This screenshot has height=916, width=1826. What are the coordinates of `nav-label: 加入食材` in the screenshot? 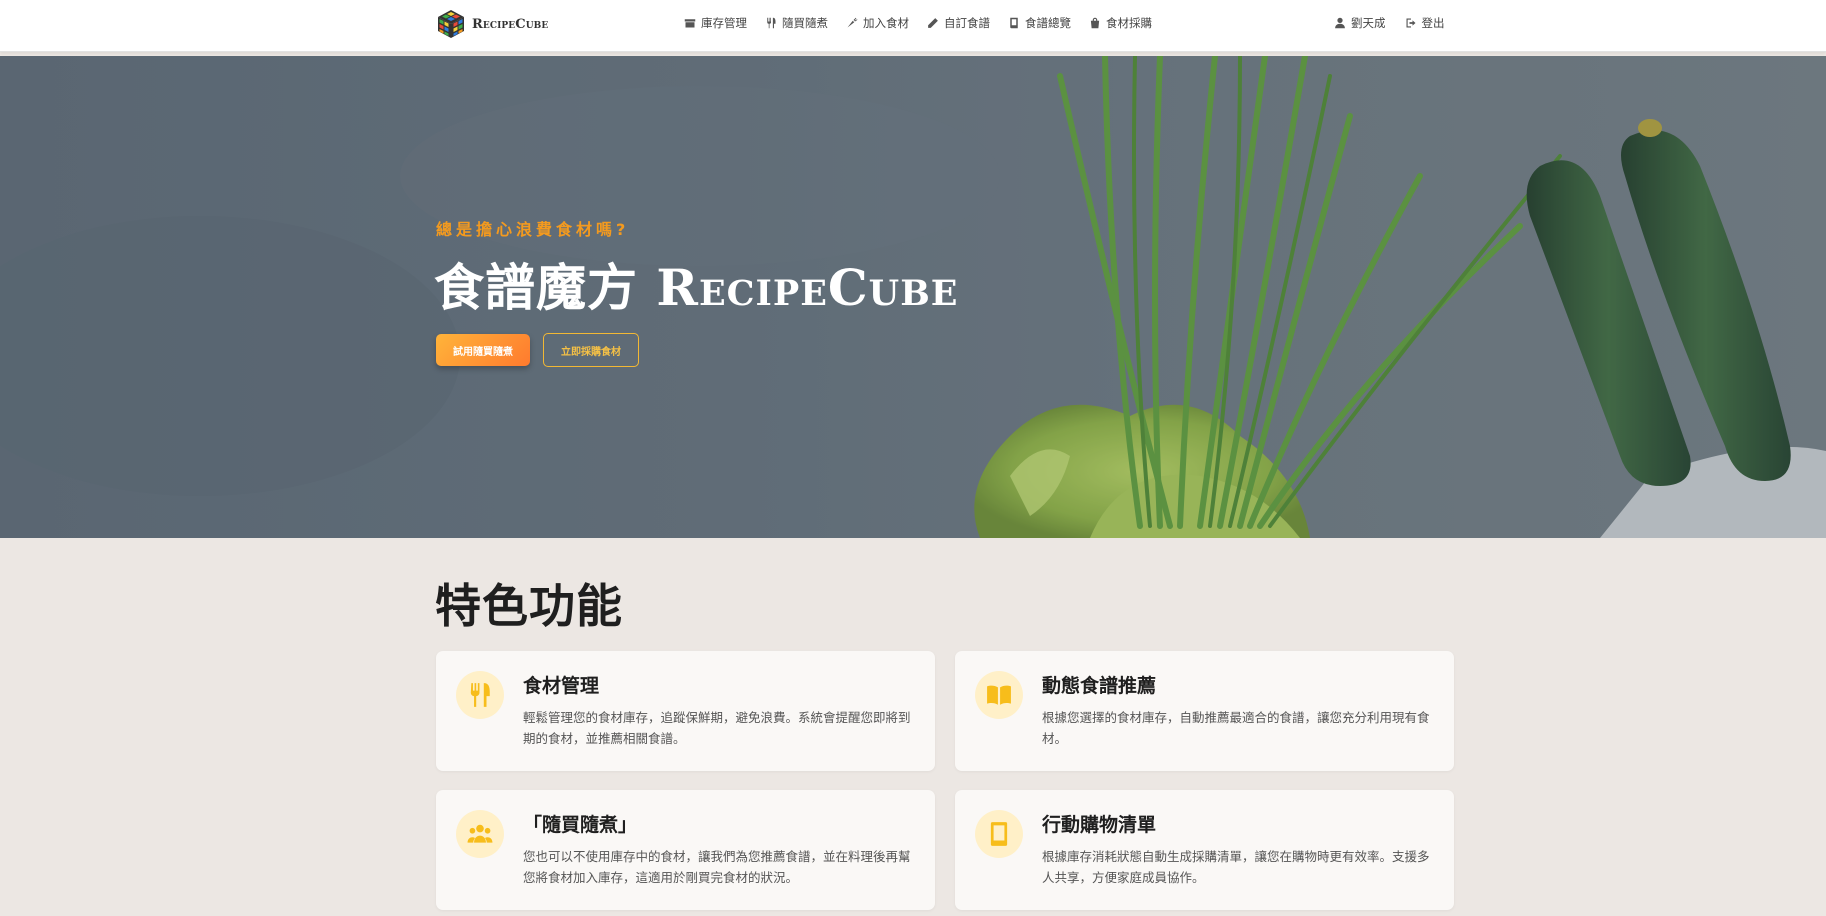 It's located at (886, 23).